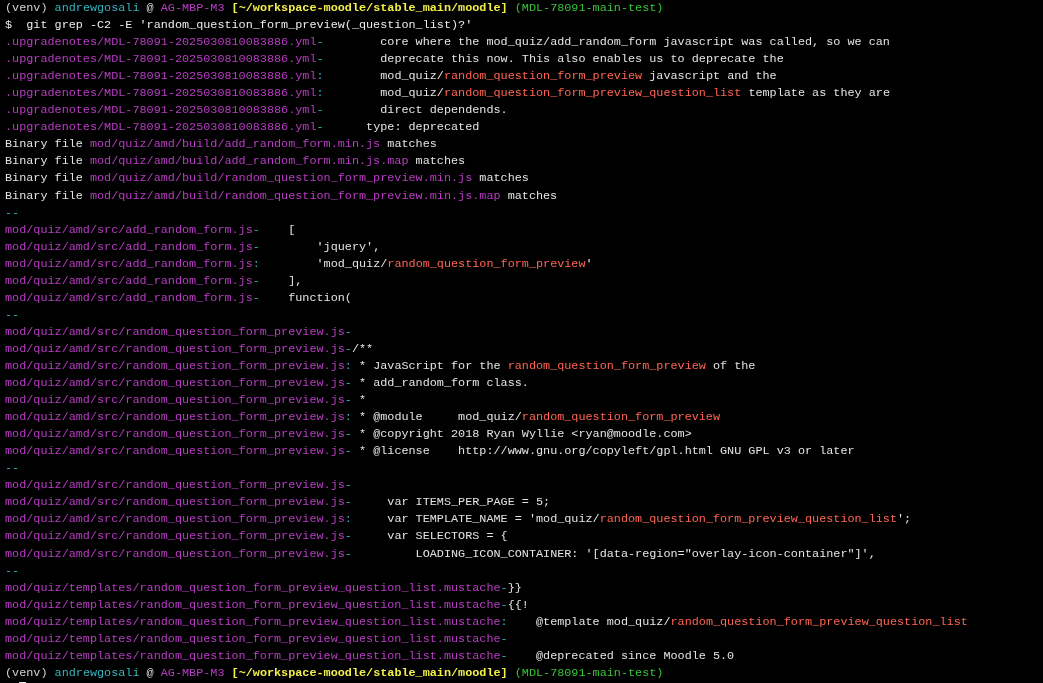 This screenshot has height=683, width=1043. What do you see at coordinates (394, 60) in the screenshot?
I see `output-line: .upgradenotes/MDL-78091-2025030810083886.yml- deprecate this now. This also enables us to deprecate the` at bounding box center [394, 60].